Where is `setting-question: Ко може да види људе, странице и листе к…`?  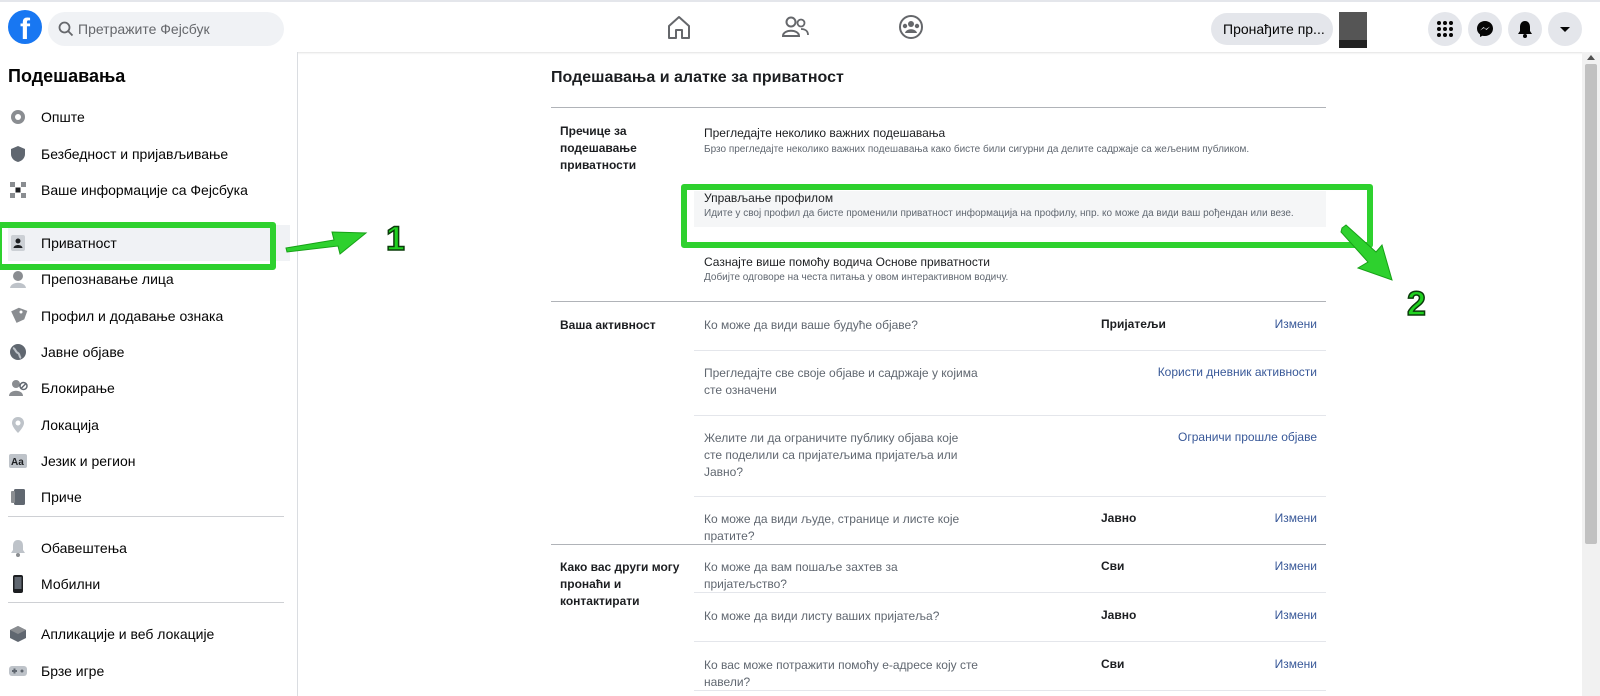 setting-question: Ко може да види људе, странице и листе к… is located at coordinates (832, 527).